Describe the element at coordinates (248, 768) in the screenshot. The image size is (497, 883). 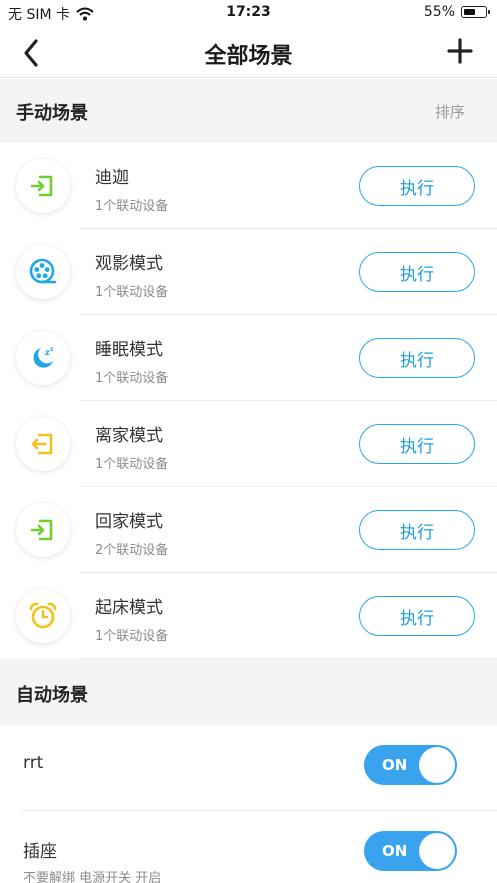
I see `auto-scene-row: rrt ON` at that location.